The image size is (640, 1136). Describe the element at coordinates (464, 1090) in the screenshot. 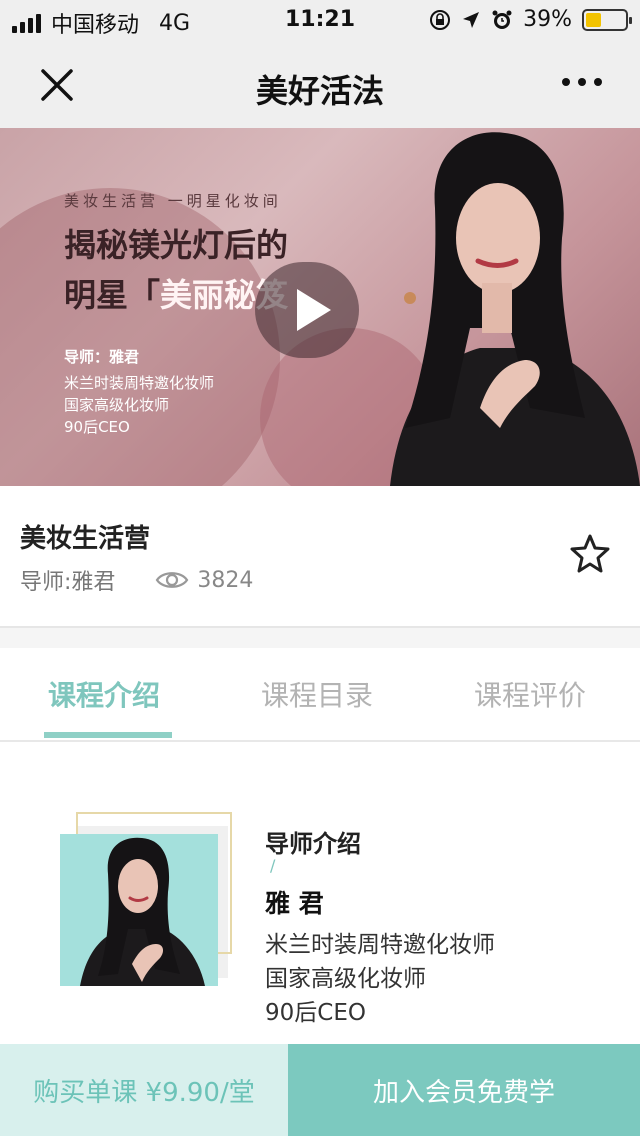

I see `join-membership-button: 加入会员免费学` at that location.